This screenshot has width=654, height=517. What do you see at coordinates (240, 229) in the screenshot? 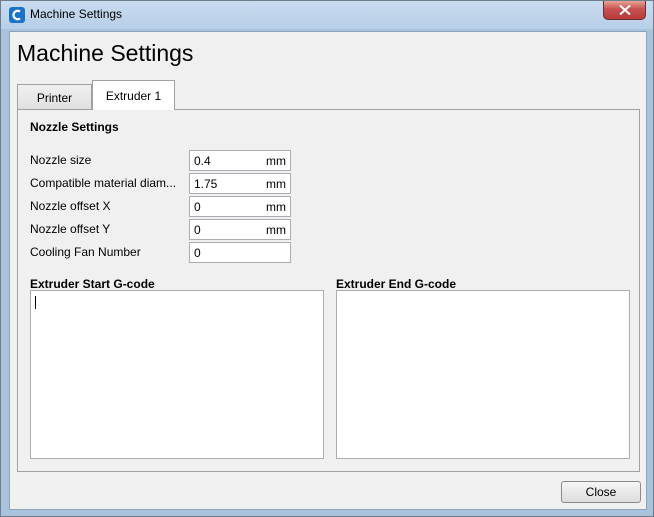
I see `nozzle-offset-y-field: 0 mm` at bounding box center [240, 229].